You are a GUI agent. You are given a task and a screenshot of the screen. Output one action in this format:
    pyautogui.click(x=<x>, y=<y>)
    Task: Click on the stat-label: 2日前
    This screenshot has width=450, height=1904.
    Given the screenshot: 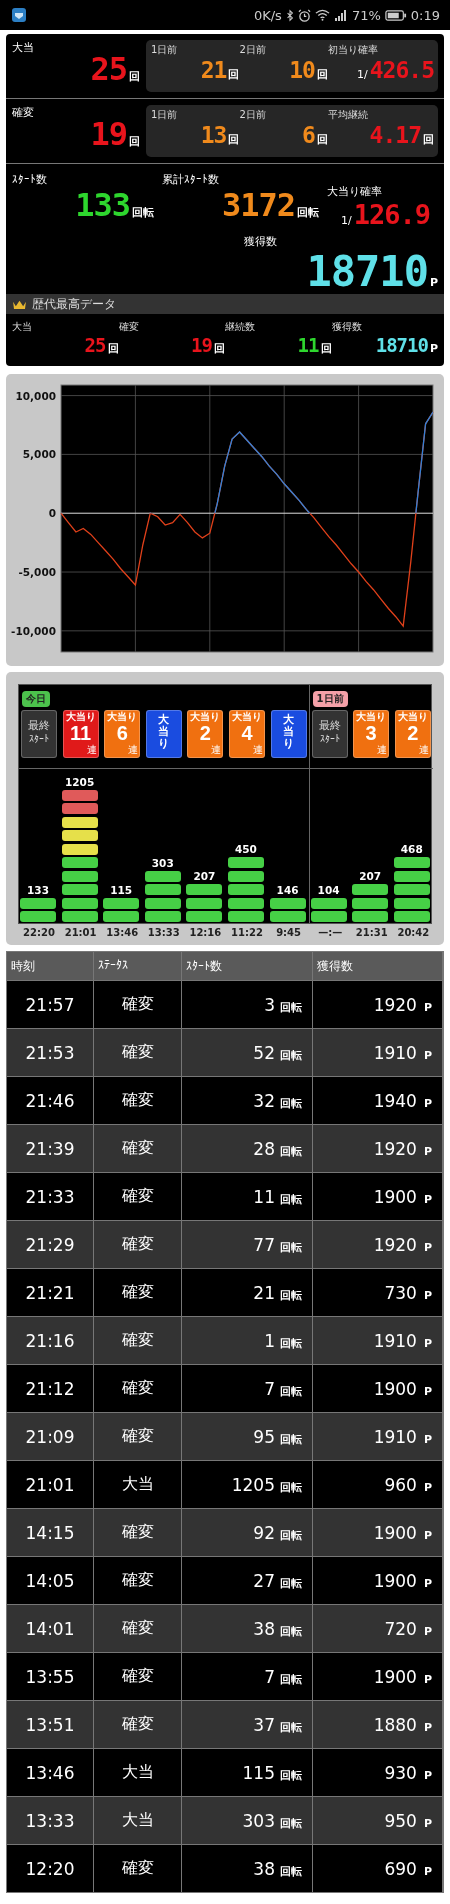 What is the action you would take?
    pyautogui.click(x=253, y=50)
    